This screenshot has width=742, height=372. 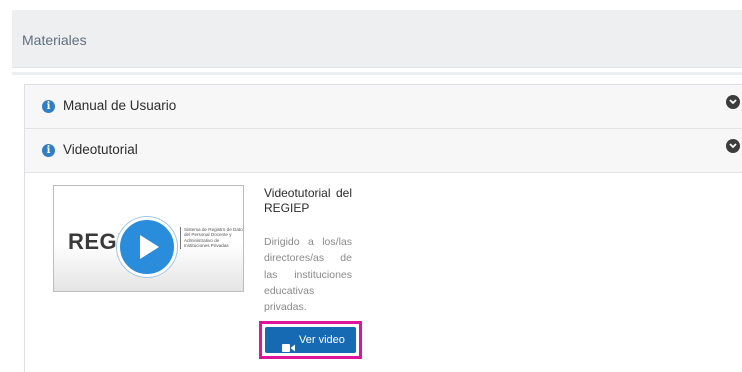 I want to click on accordion-item-videotutorial: i Videotutorial, so click(x=383, y=151).